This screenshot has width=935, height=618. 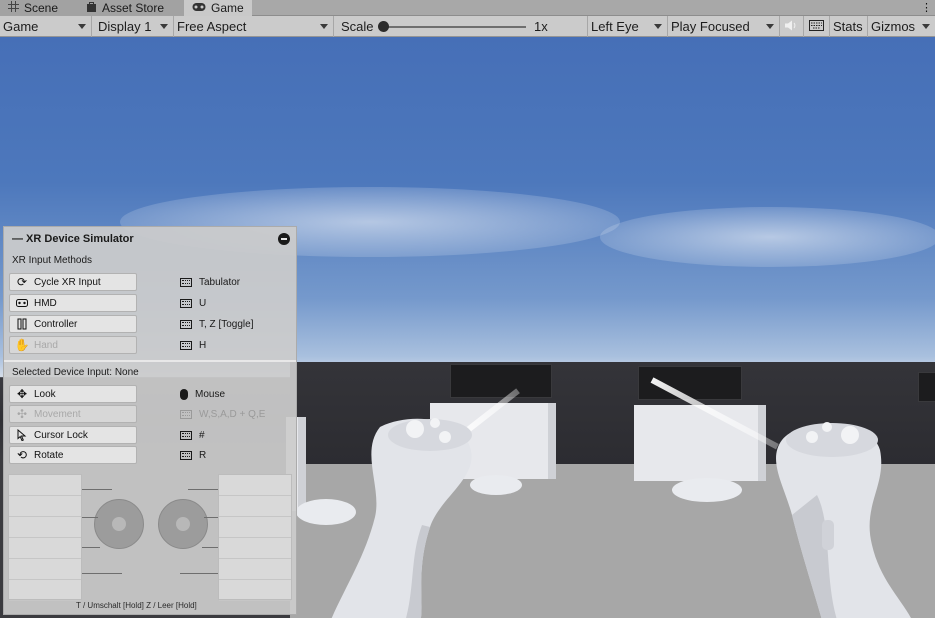 What do you see at coordinates (792, 26) in the screenshot?
I see `mute-audio-button` at bounding box center [792, 26].